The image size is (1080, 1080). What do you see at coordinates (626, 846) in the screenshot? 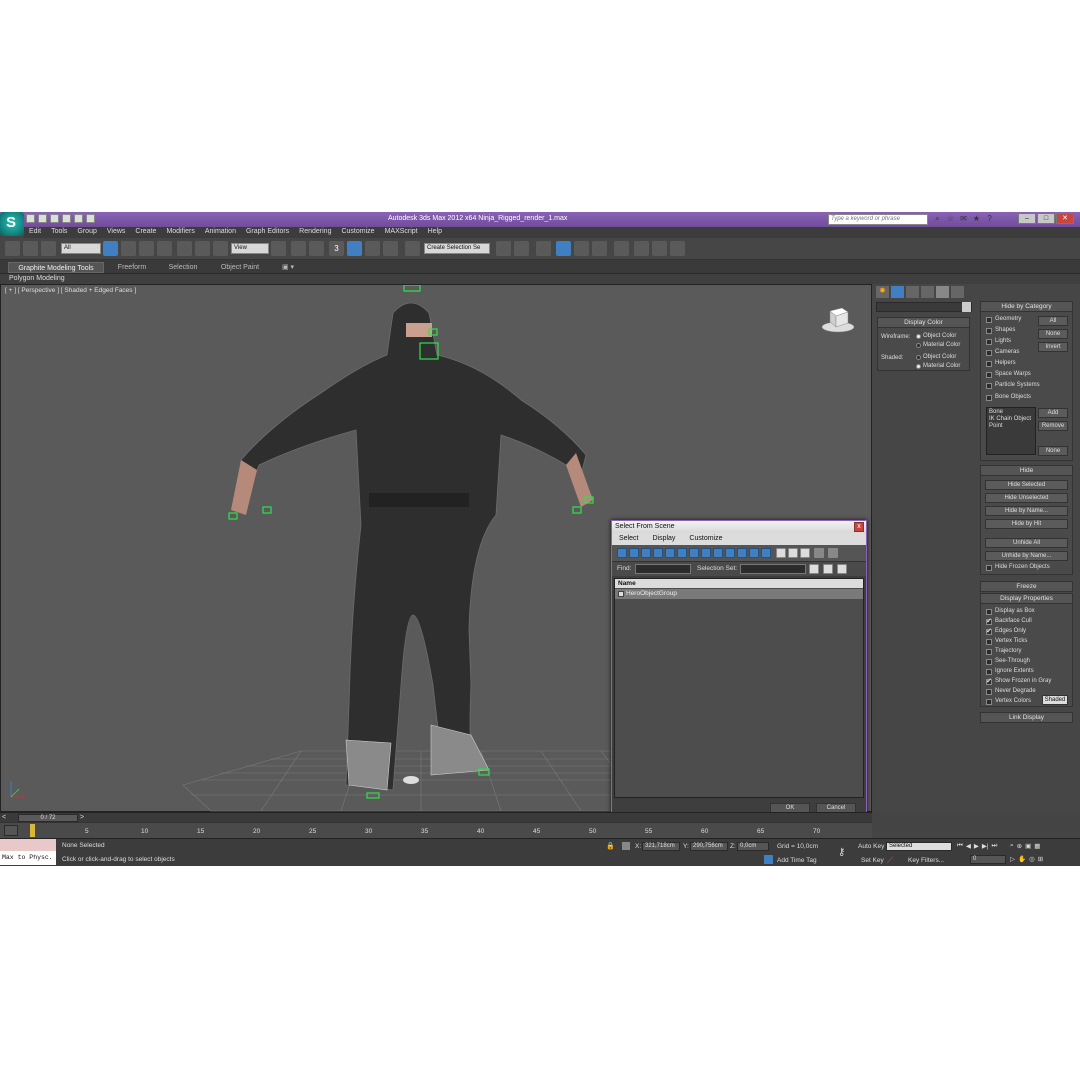
I see `absolute-mode-icon` at bounding box center [626, 846].